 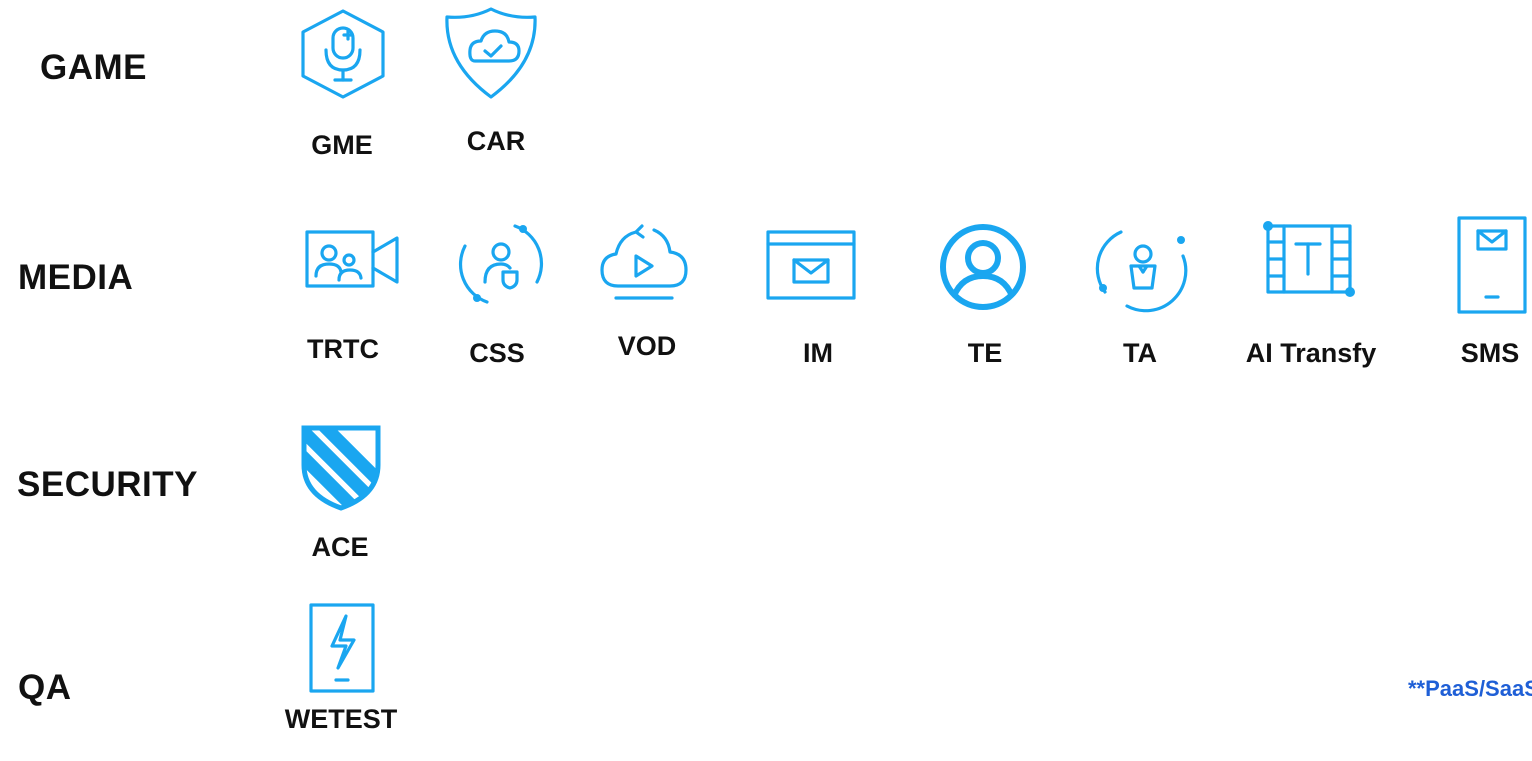 What do you see at coordinates (501, 264) in the screenshot?
I see `user-shield-circle-icon` at bounding box center [501, 264].